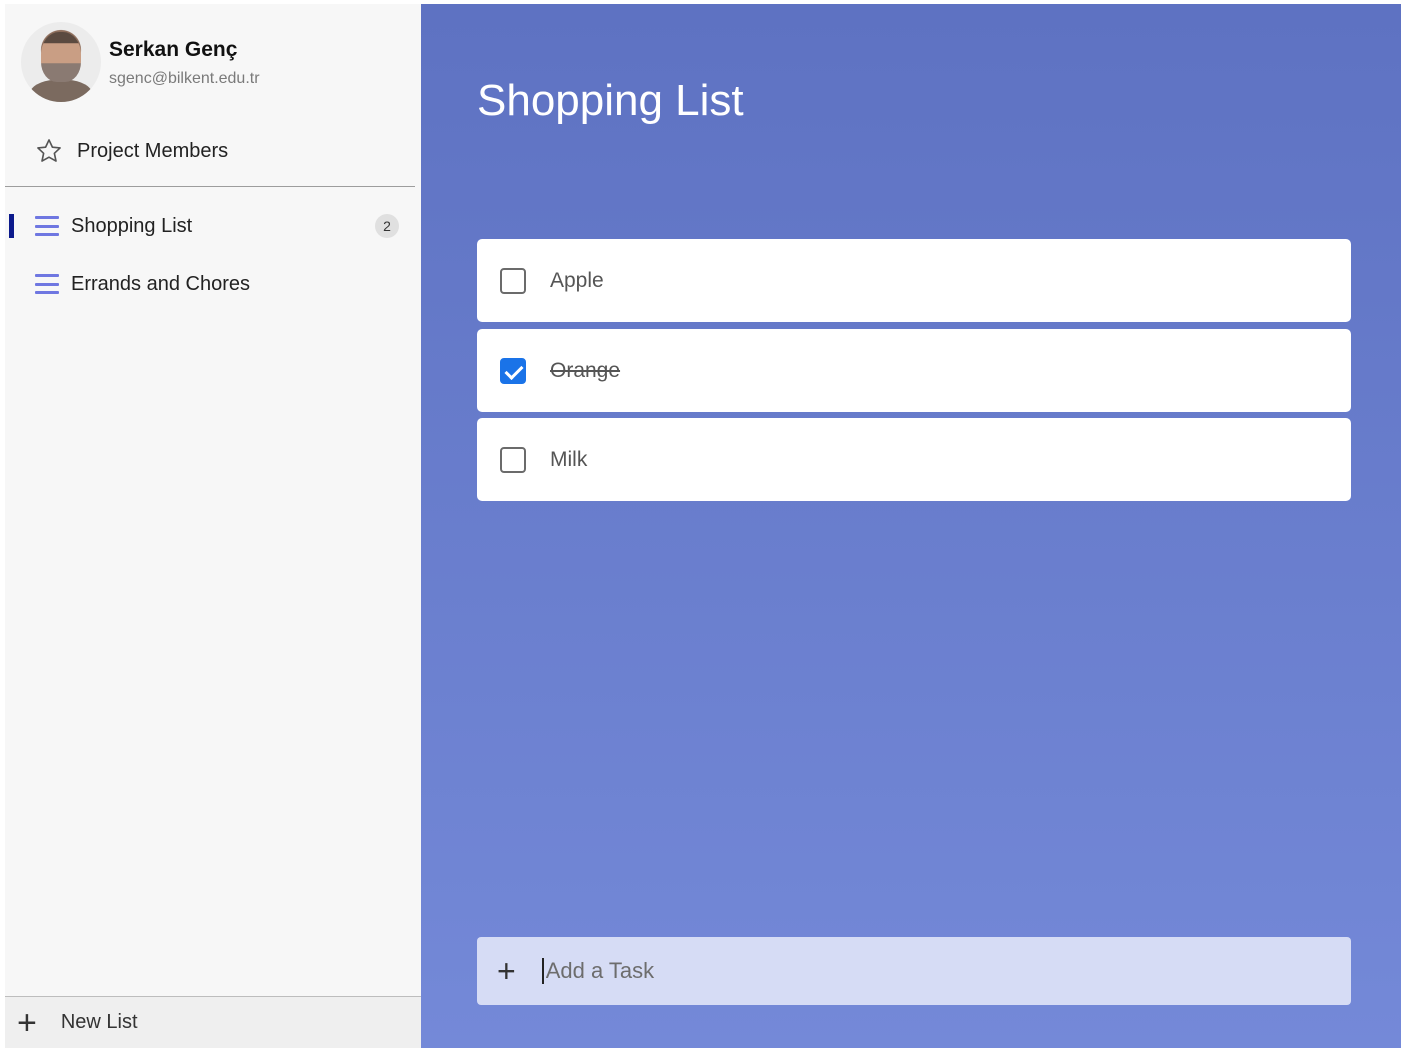 This screenshot has width=1405, height=1048. What do you see at coordinates (914, 280) in the screenshot?
I see `task-item: Apple` at bounding box center [914, 280].